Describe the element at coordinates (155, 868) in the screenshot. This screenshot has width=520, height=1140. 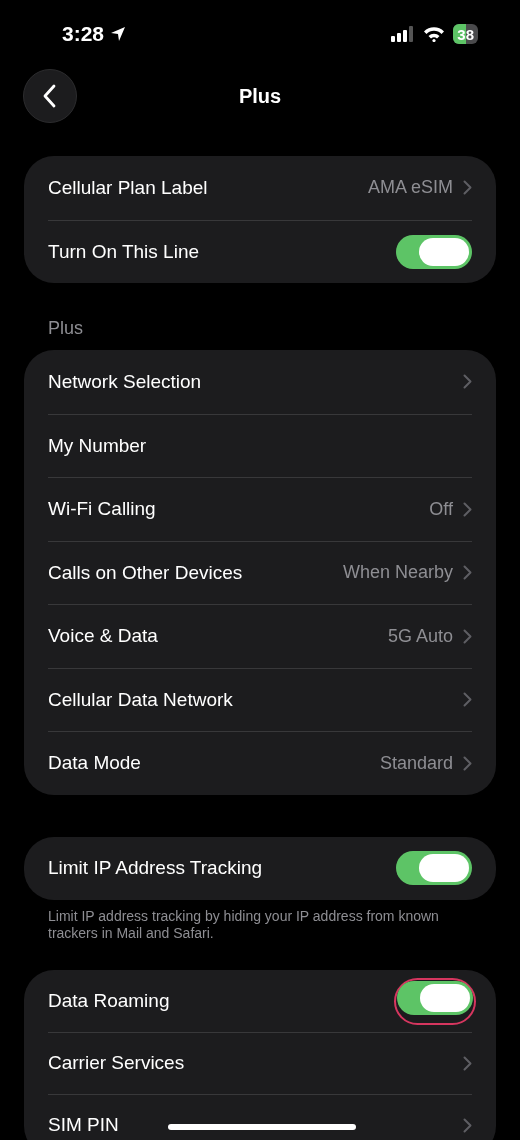
I see `row-label: Limit IP Address Tracking` at that location.